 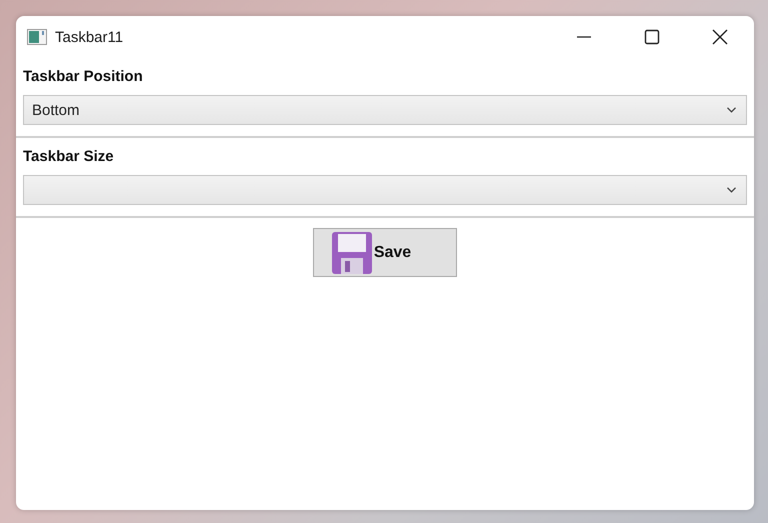 I want to click on close-icon, so click(x=720, y=37).